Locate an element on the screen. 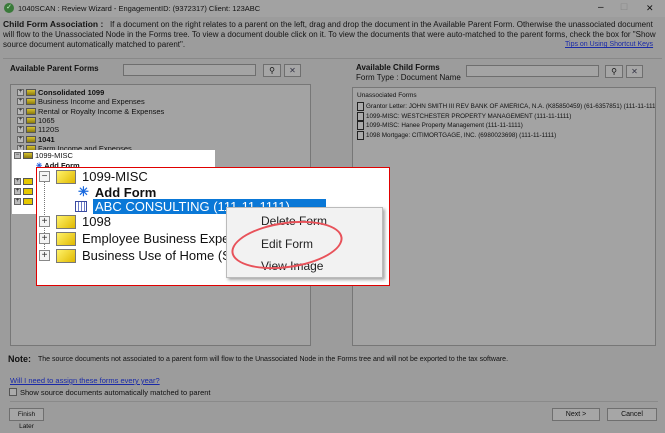  unassociated-node: Unassociated Forms is located at coordinates (387, 95).